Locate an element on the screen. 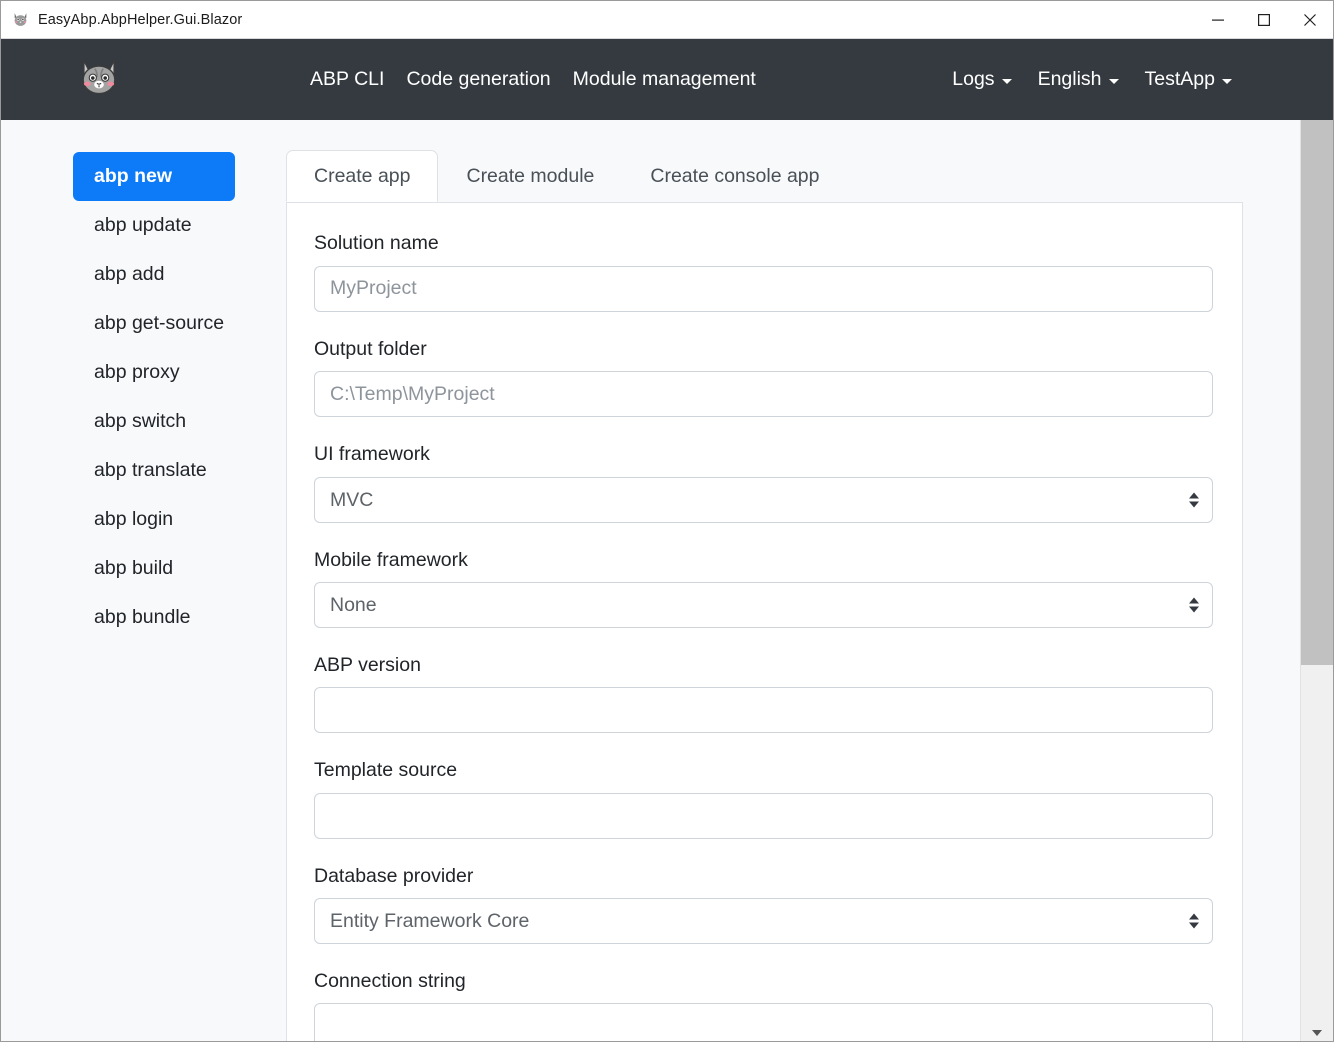  label-template-source: Template source is located at coordinates (386, 770).